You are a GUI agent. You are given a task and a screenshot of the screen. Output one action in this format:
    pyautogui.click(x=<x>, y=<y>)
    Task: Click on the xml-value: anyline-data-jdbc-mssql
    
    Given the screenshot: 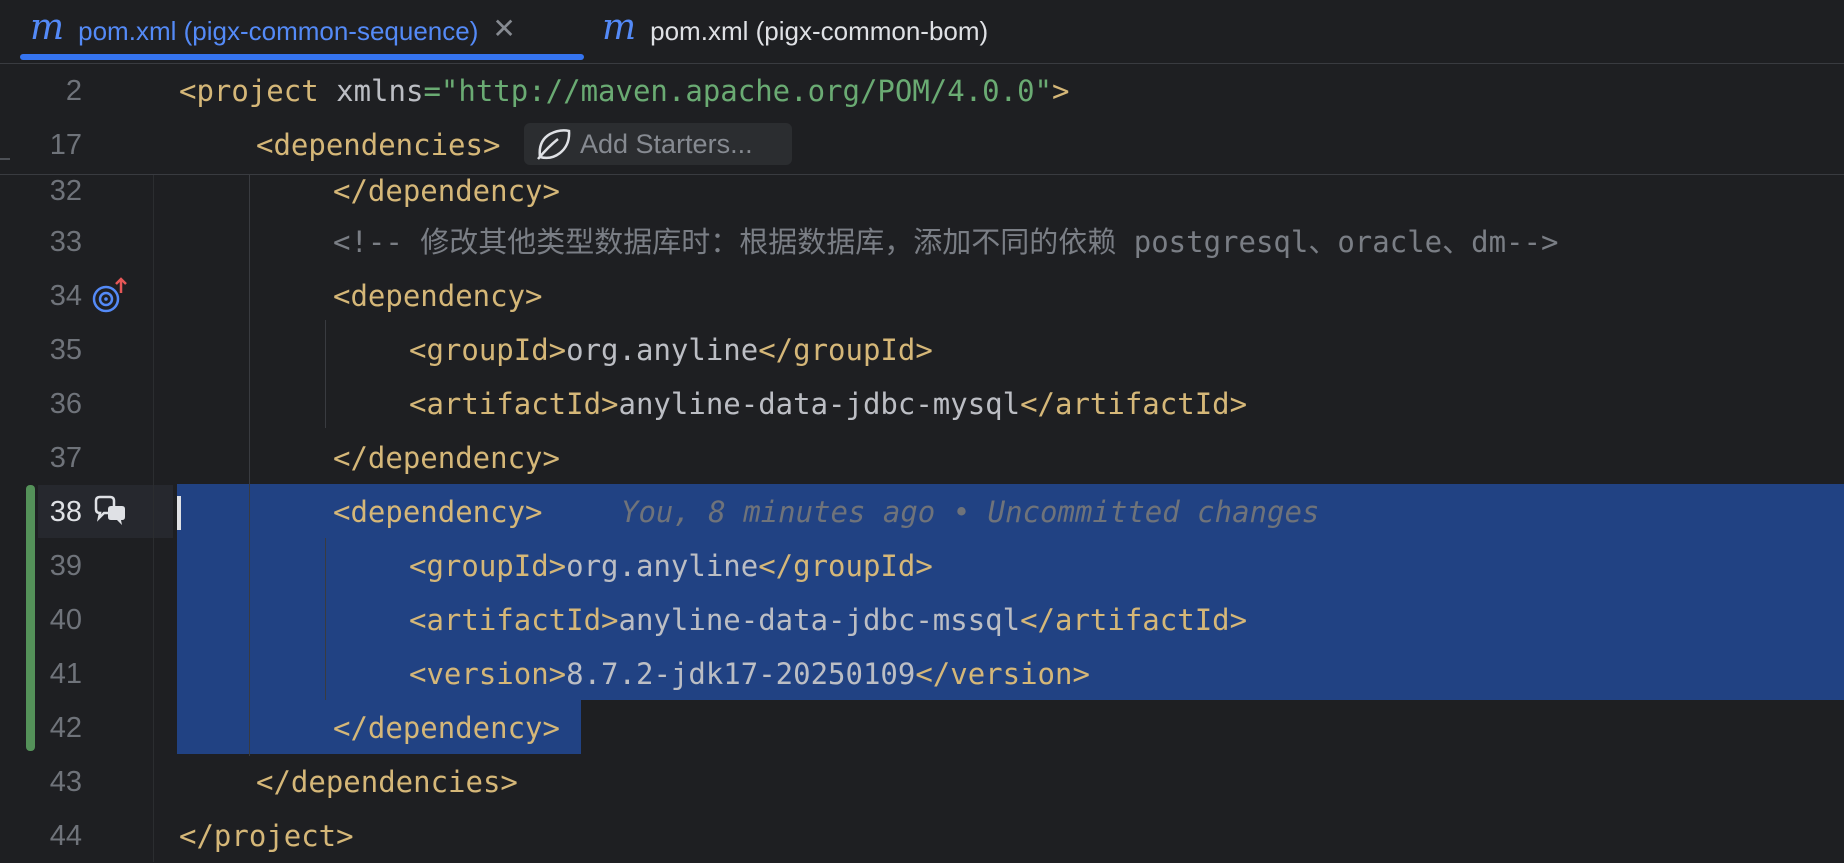 What is the action you would take?
    pyautogui.click(x=819, y=620)
    